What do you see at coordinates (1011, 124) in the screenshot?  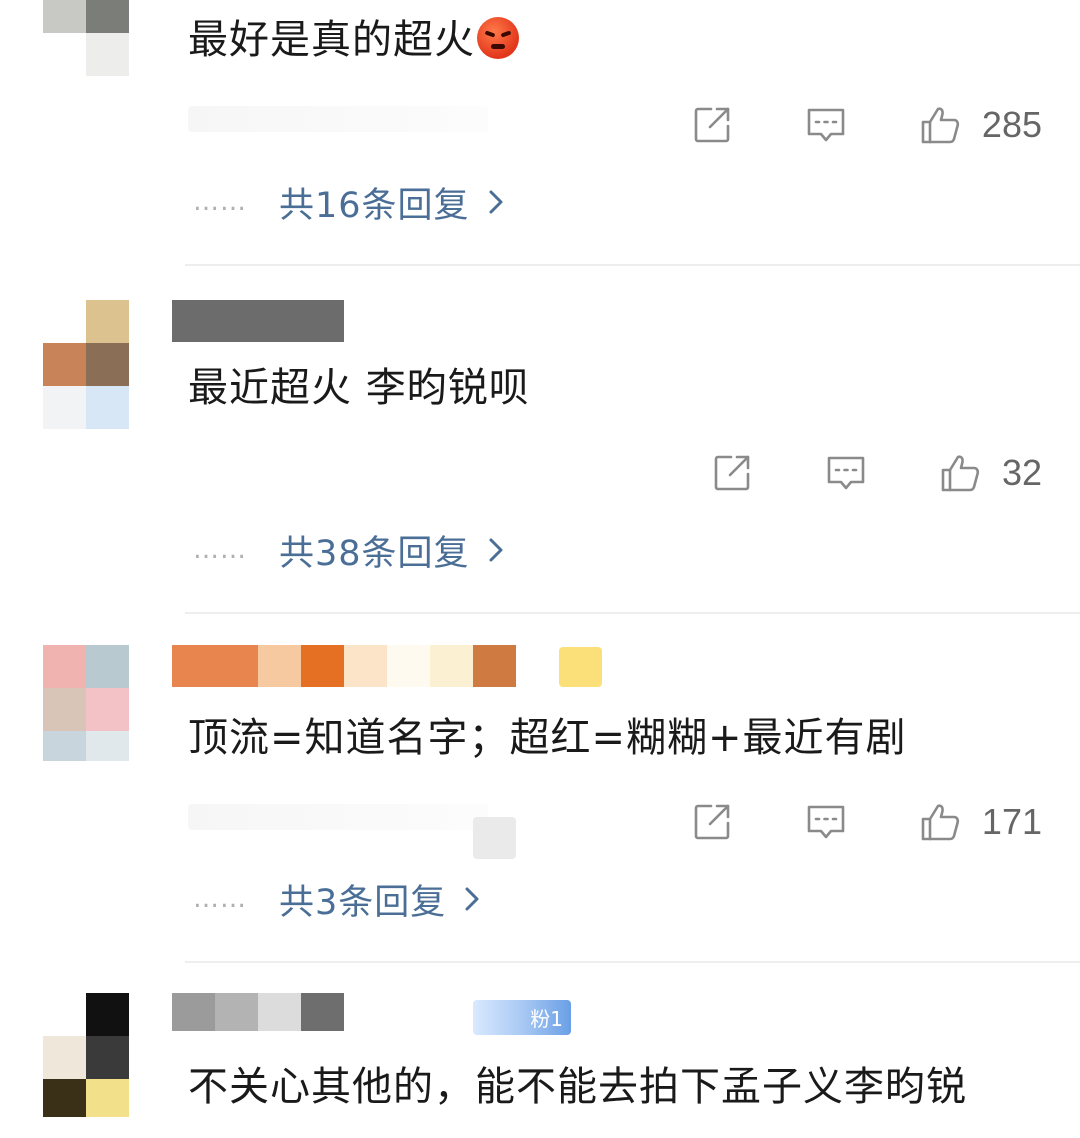 I see `like-count: 285` at bounding box center [1011, 124].